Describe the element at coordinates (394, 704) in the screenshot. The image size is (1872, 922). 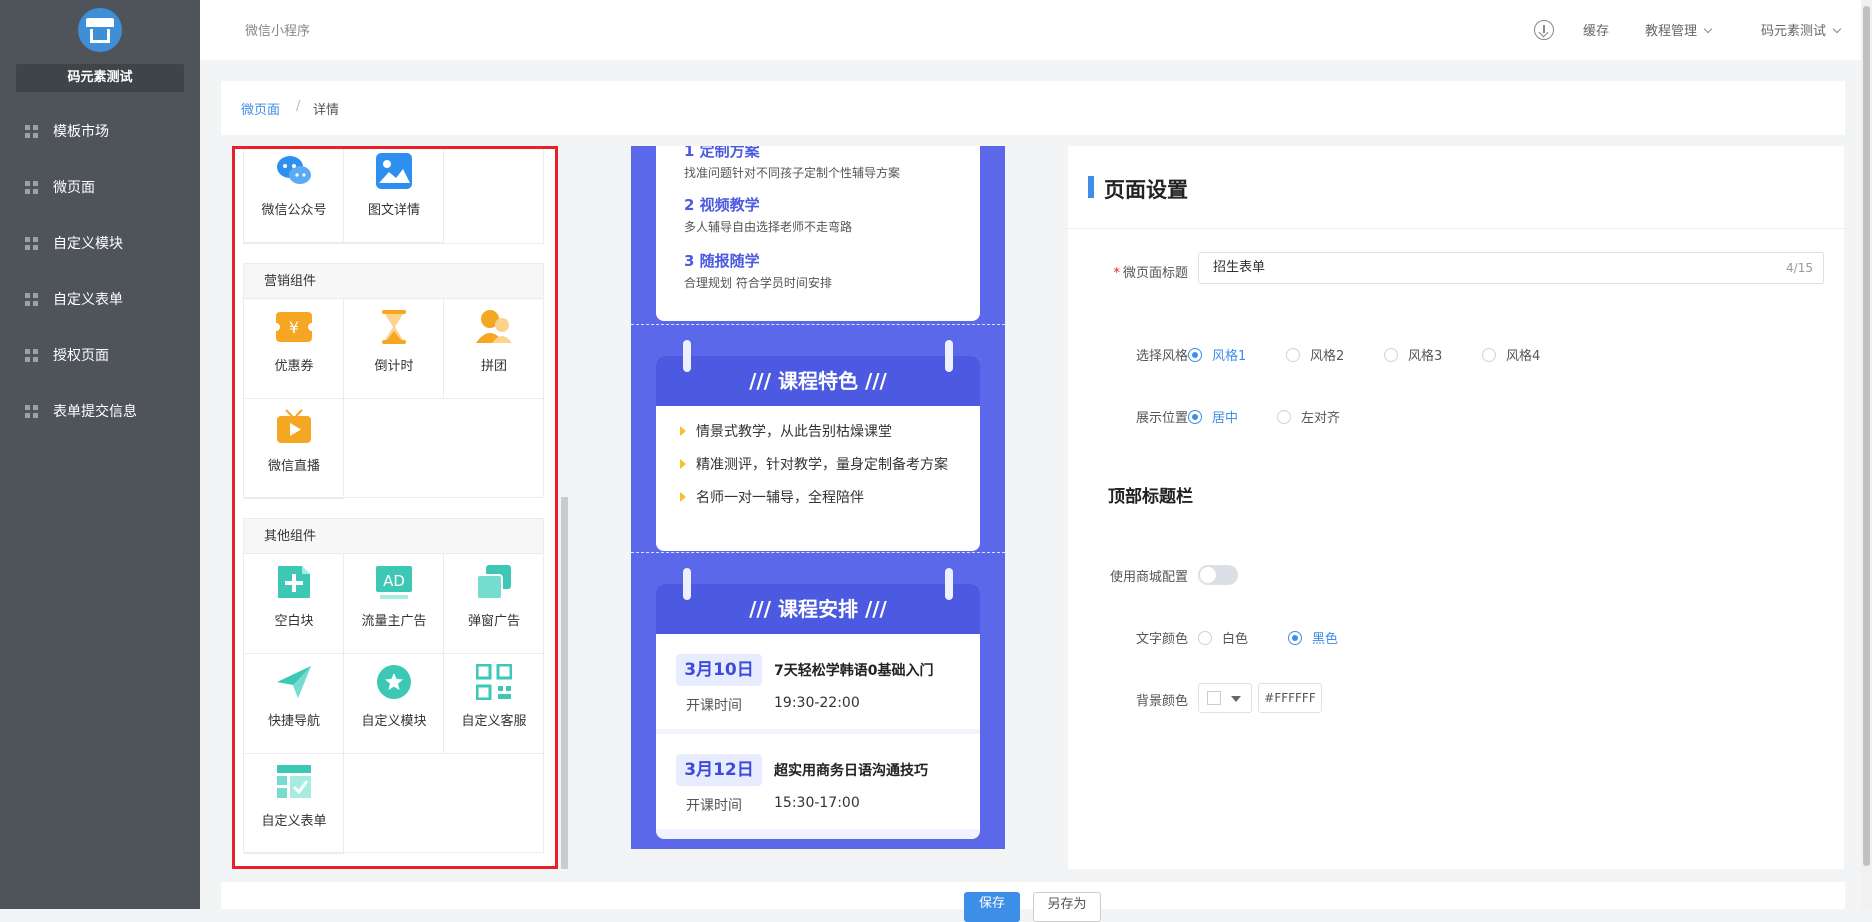
I see `component-custom-module: 自定义模块` at that location.